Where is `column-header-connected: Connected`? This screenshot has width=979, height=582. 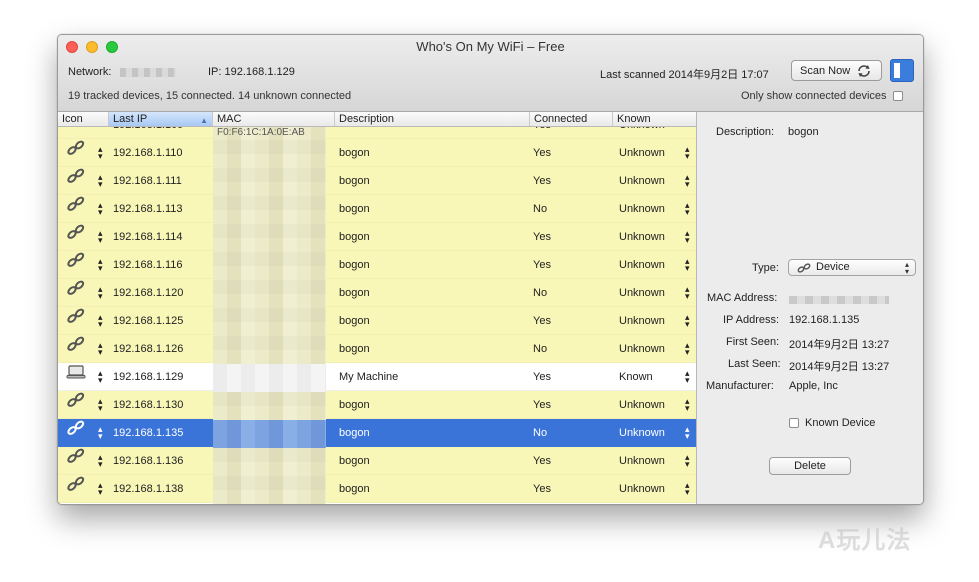 column-header-connected: Connected is located at coordinates (571, 119).